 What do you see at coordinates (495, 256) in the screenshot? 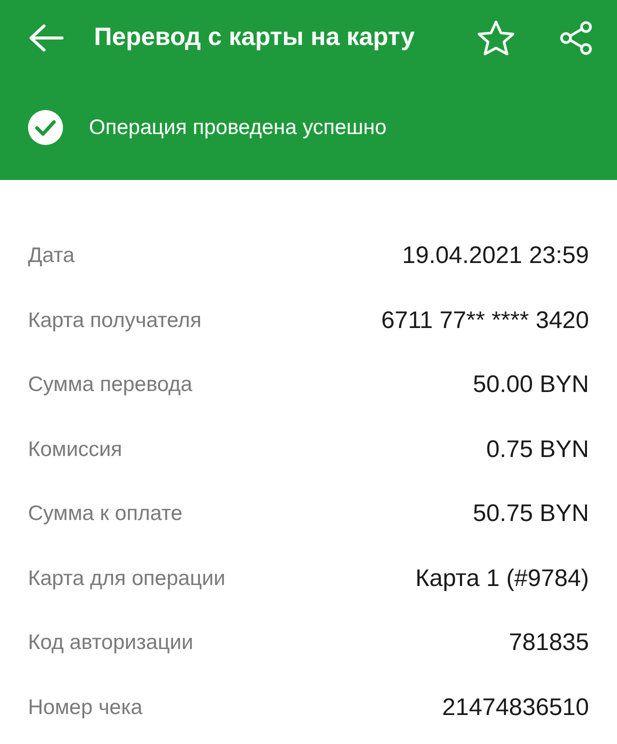
I see `detail-value: 19.04.2021 23:59` at bounding box center [495, 256].